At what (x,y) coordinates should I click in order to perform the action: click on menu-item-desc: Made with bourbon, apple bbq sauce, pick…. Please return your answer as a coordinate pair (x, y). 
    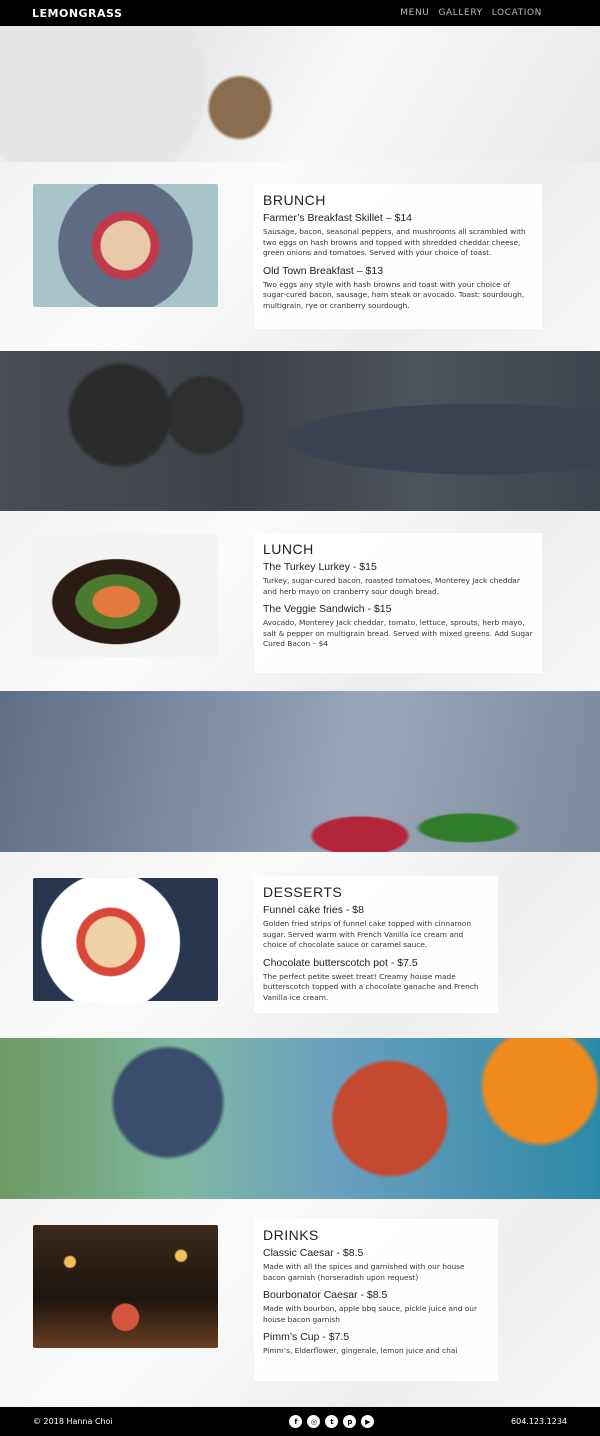
    Looking at the image, I should click on (370, 1314).